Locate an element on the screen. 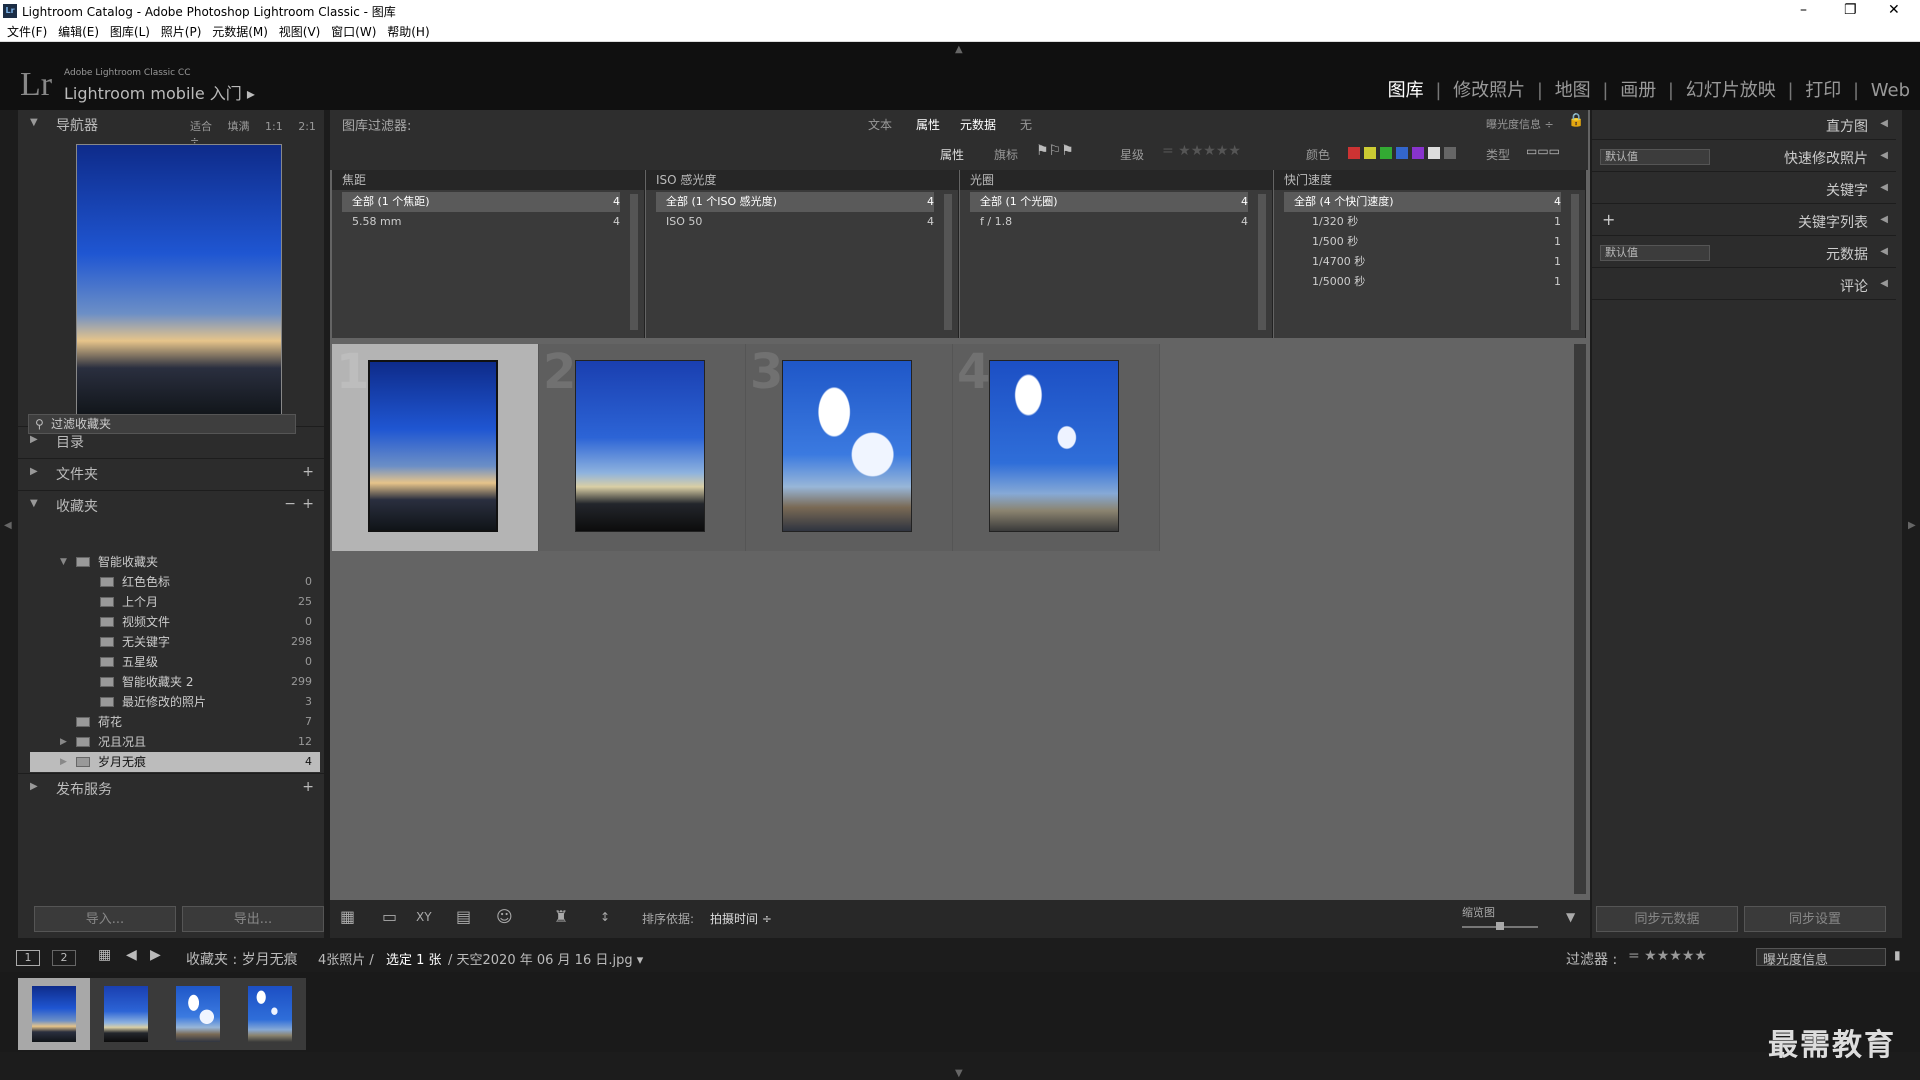  collections-header: ▼ 收藏夹 − + is located at coordinates (171, 504).